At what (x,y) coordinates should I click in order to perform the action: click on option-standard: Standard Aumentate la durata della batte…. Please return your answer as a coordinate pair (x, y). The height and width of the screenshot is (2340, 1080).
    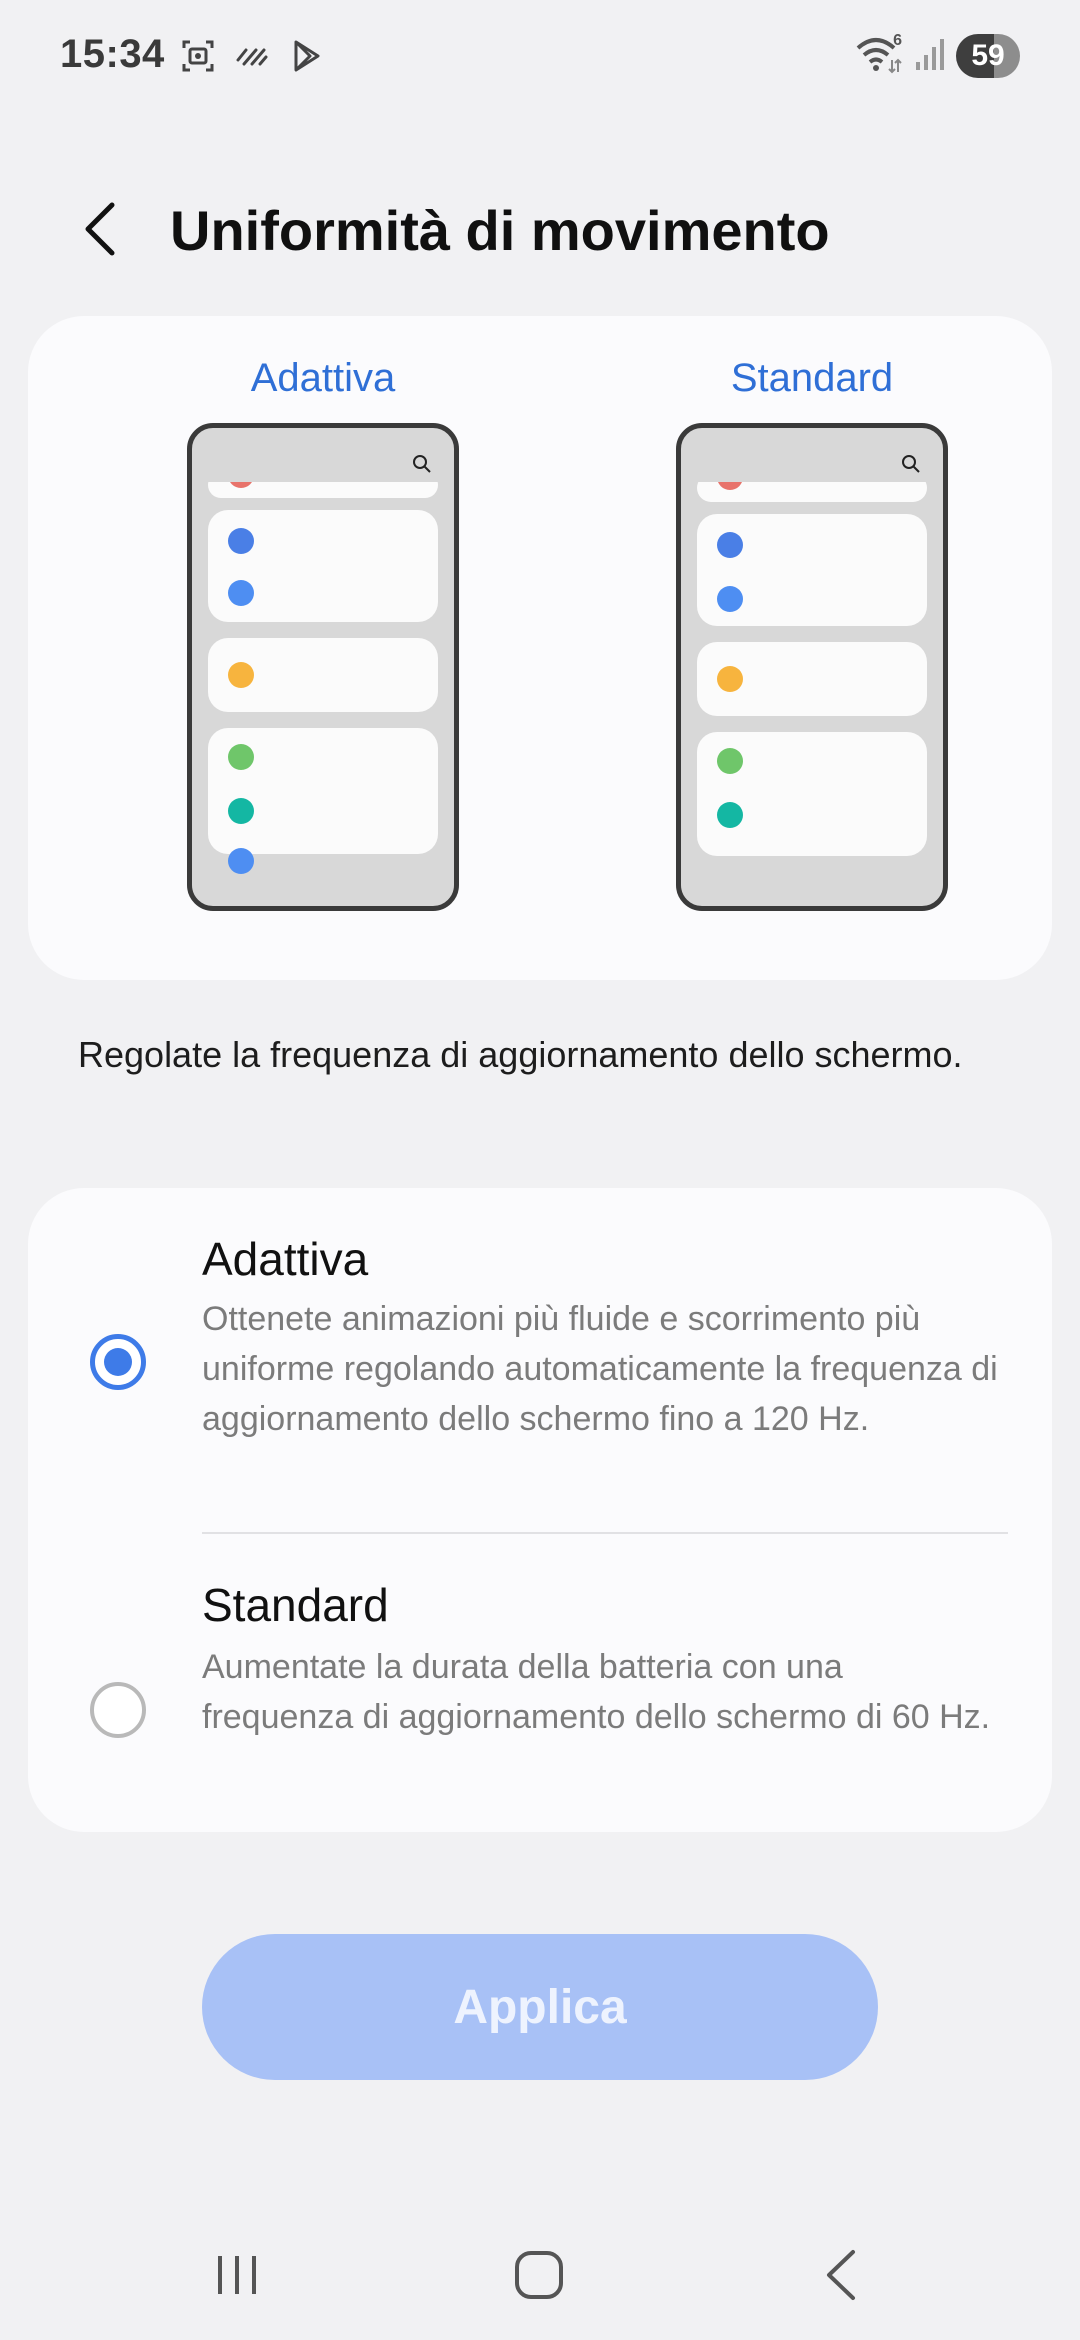
    Looking at the image, I should click on (540, 1684).